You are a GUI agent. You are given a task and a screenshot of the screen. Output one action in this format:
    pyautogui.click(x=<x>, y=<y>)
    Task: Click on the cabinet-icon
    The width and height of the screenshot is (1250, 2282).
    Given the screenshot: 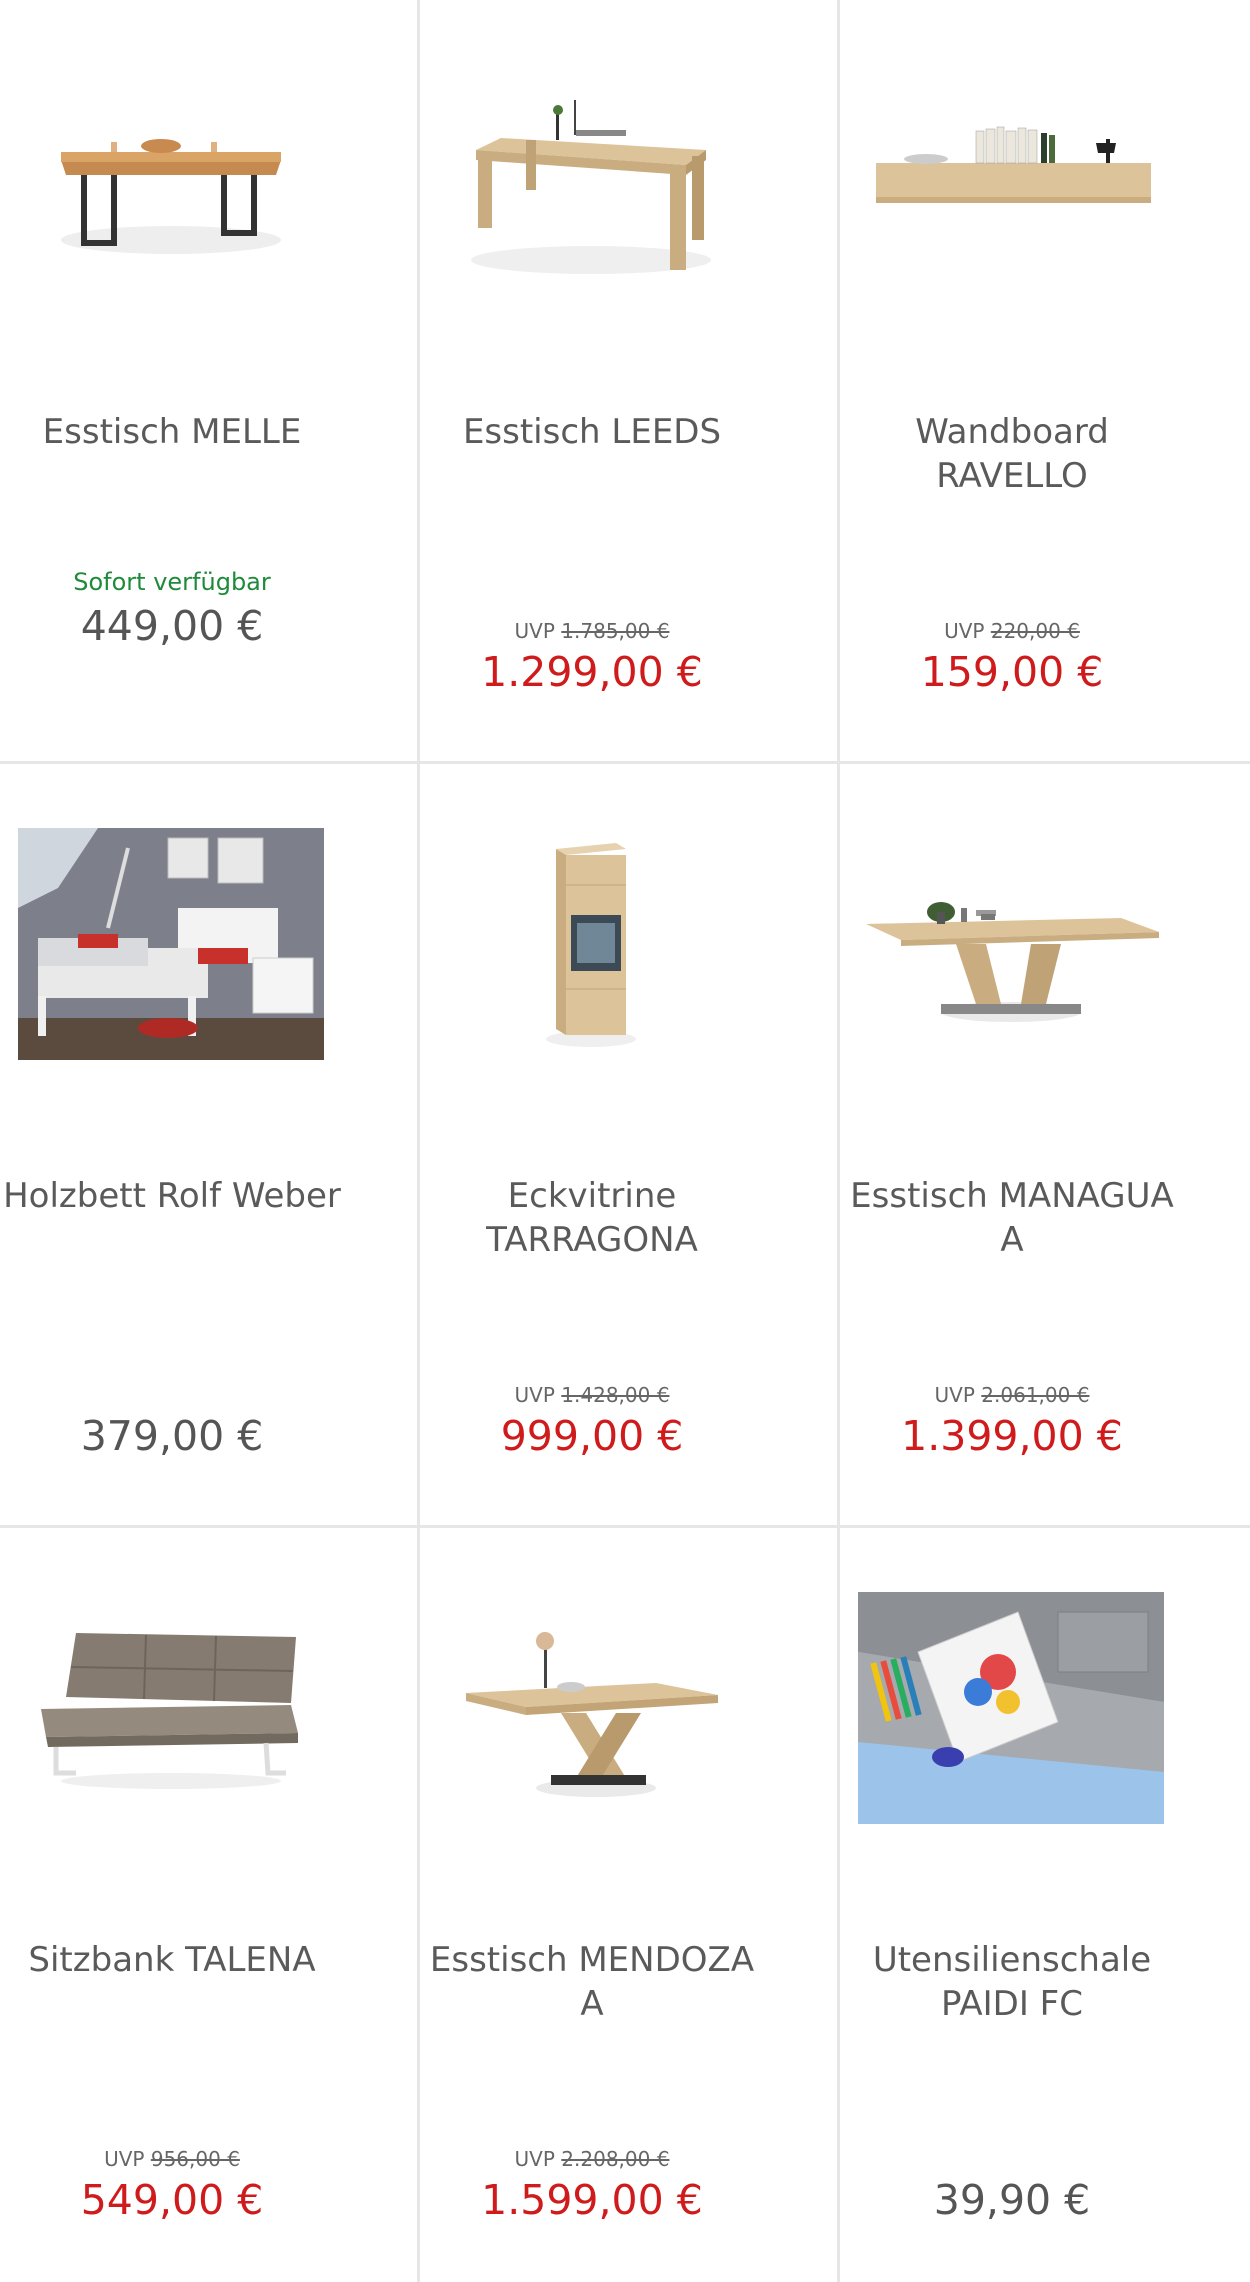 What is the action you would take?
    pyautogui.click(x=591, y=945)
    